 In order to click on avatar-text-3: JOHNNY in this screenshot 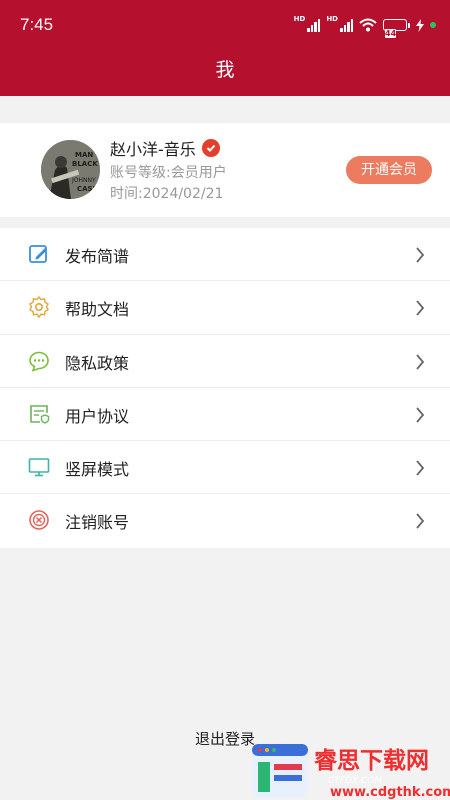, I will do `click(83, 180)`.